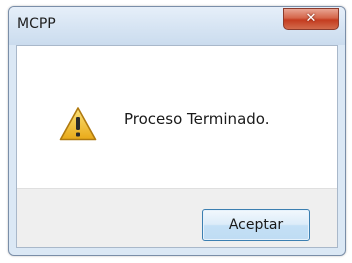  Describe the element at coordinates (78, 124) in the screenshot. I see `warning-icon` at that location.